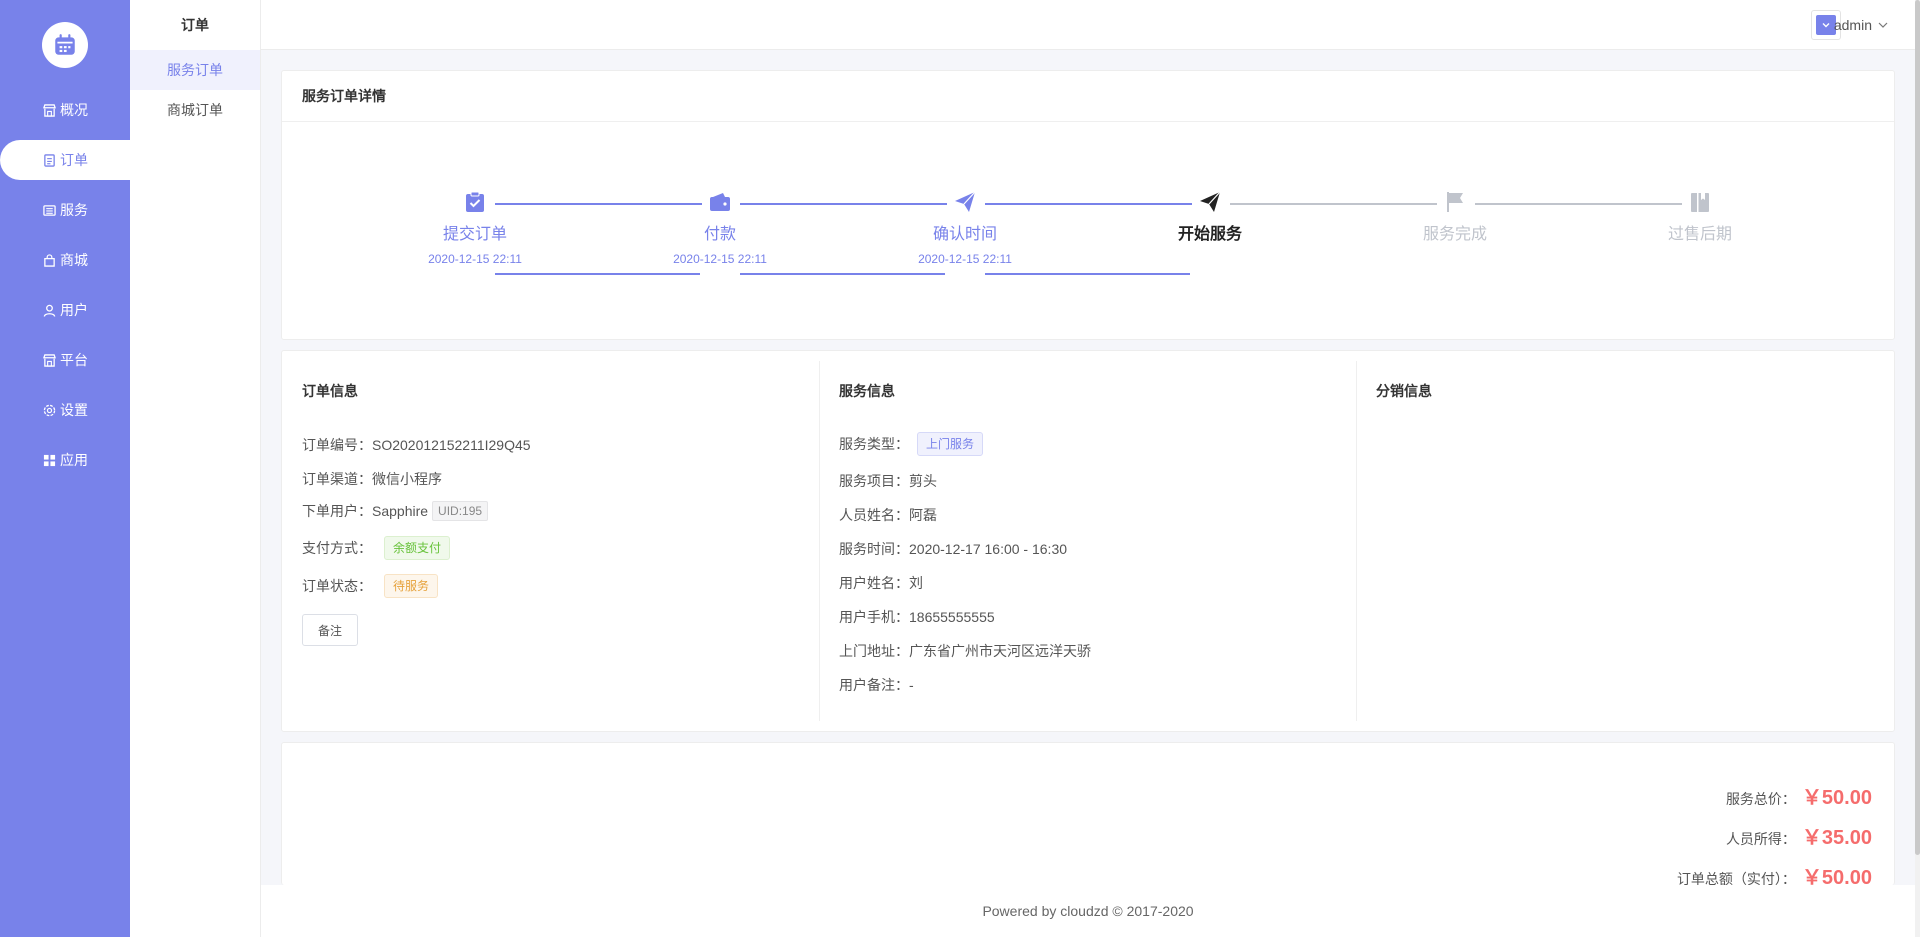 This screenshot has height=937, width=1920. What do you see at coordinates (1852, 25) in the screenshot?
I see `user-name: admin` at bounding box center [1852, 25].